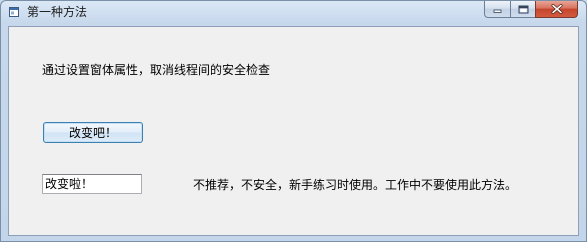  I want to click on minimize-icon, so click(497, 11).